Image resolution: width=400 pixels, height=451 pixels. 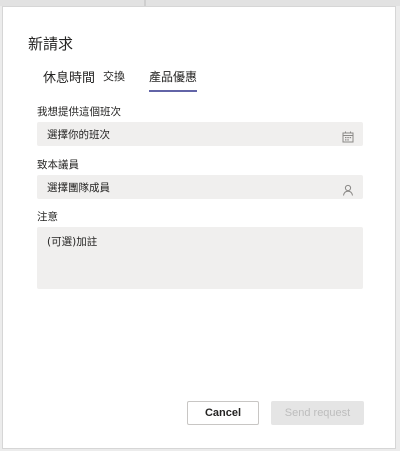 What do you see at coordinates (348, 135) in the screenshot?
I see `calendar-icon` at bounding box center [348, 135].